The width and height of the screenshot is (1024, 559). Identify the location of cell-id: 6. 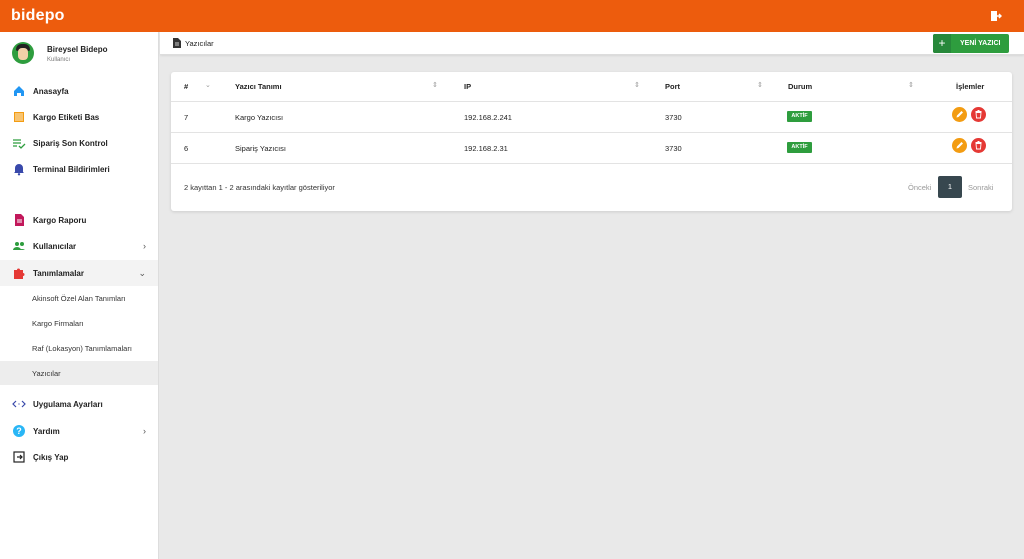
(186, 148).